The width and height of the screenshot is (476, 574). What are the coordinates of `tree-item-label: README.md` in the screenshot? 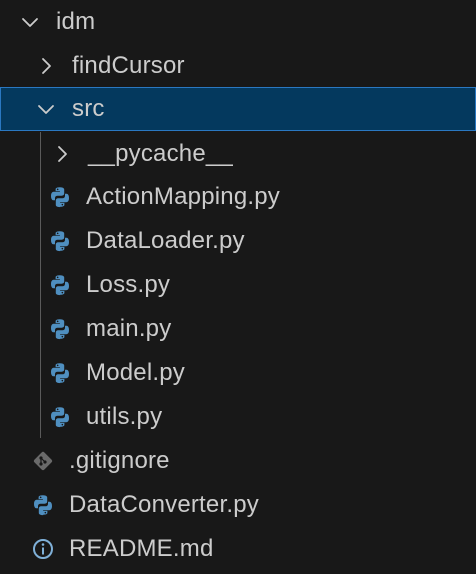 It's located at (141, 548).